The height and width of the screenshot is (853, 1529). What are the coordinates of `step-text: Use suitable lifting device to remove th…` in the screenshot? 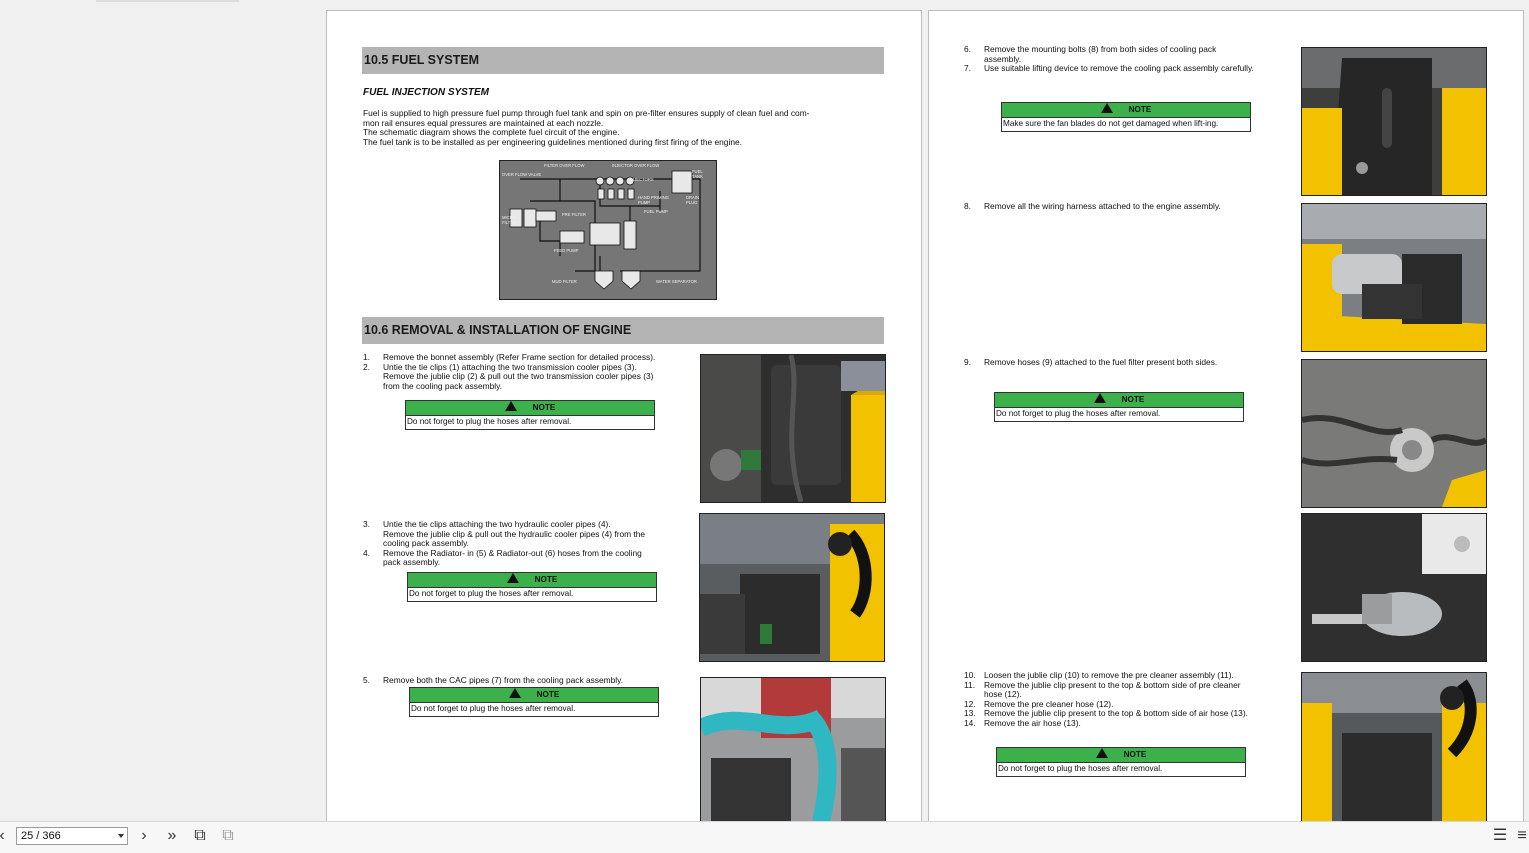 It's located at (1119, 68).